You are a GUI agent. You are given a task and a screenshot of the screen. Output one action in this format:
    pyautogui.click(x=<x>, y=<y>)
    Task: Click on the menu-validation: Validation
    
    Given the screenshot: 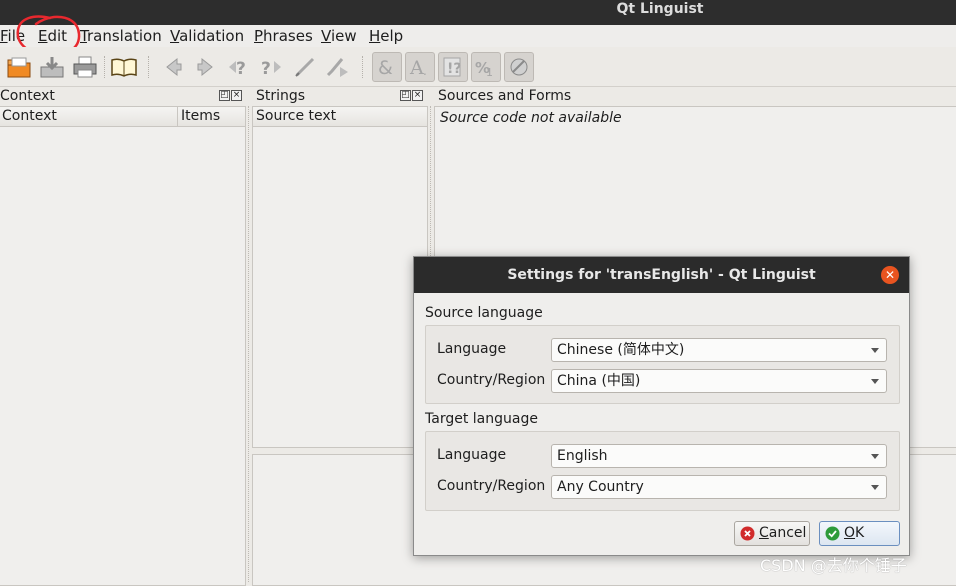 What is the action you would take?
    pyautogui.click(x=207, y=36)
    